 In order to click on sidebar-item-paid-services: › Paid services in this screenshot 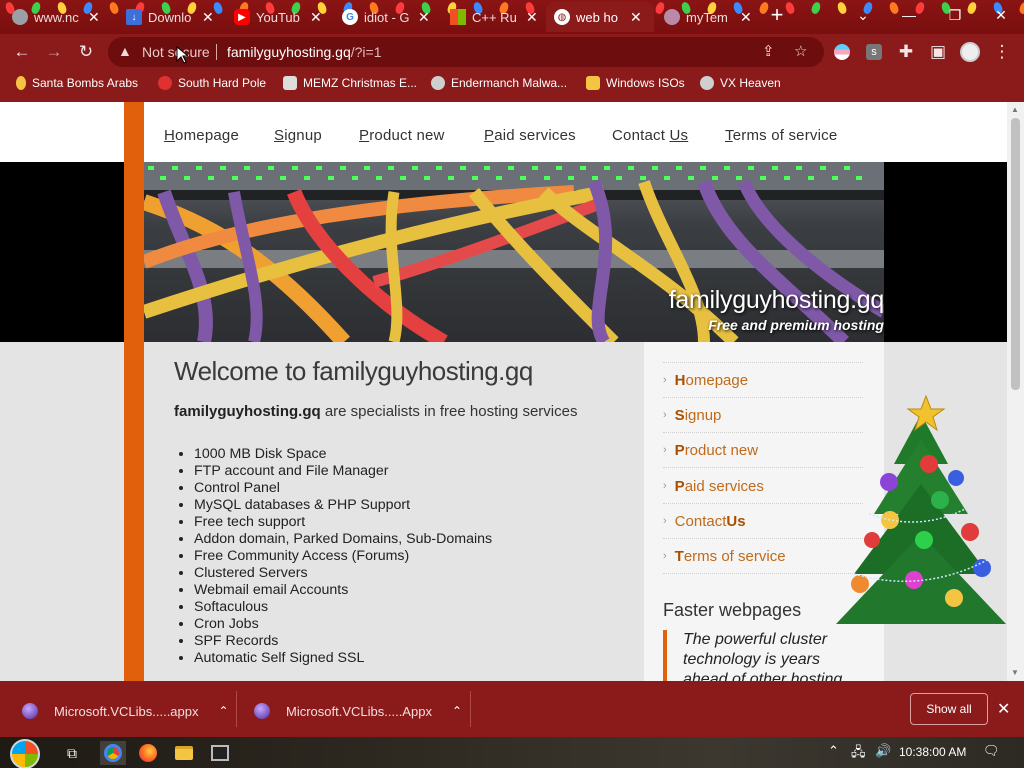, I will do `click(763, 486)`.